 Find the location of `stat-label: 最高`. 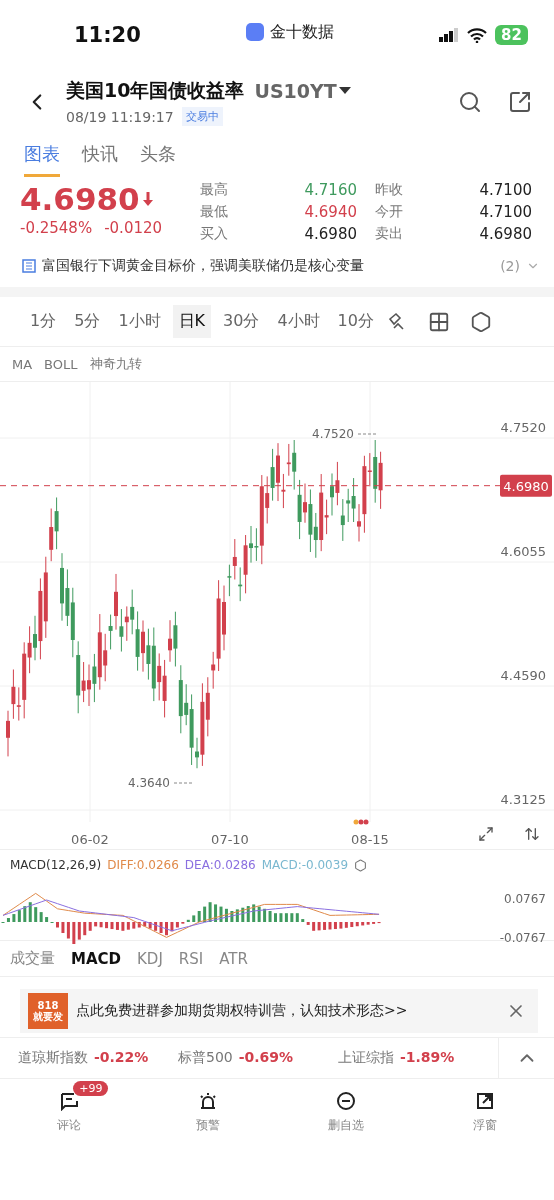

stat-label: 最高 is located at coordinates (214, 190).